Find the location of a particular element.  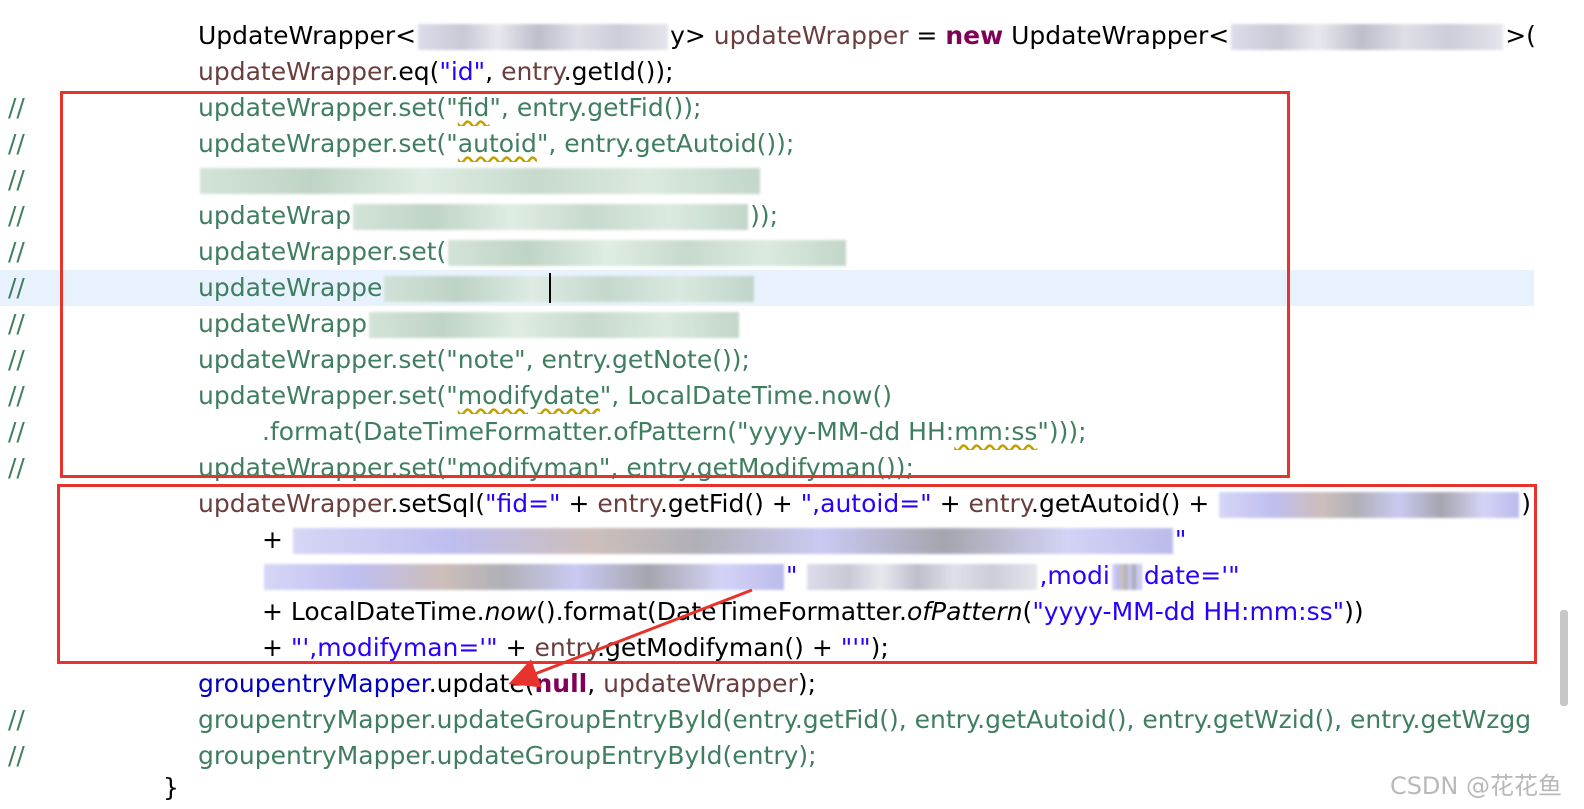

annotation-arrow is located at coordinates (630, 638).